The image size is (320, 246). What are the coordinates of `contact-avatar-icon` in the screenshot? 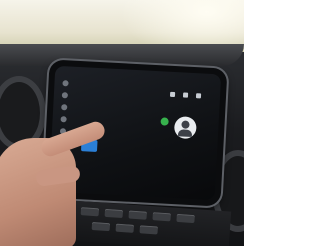 It's located at (185, 128).